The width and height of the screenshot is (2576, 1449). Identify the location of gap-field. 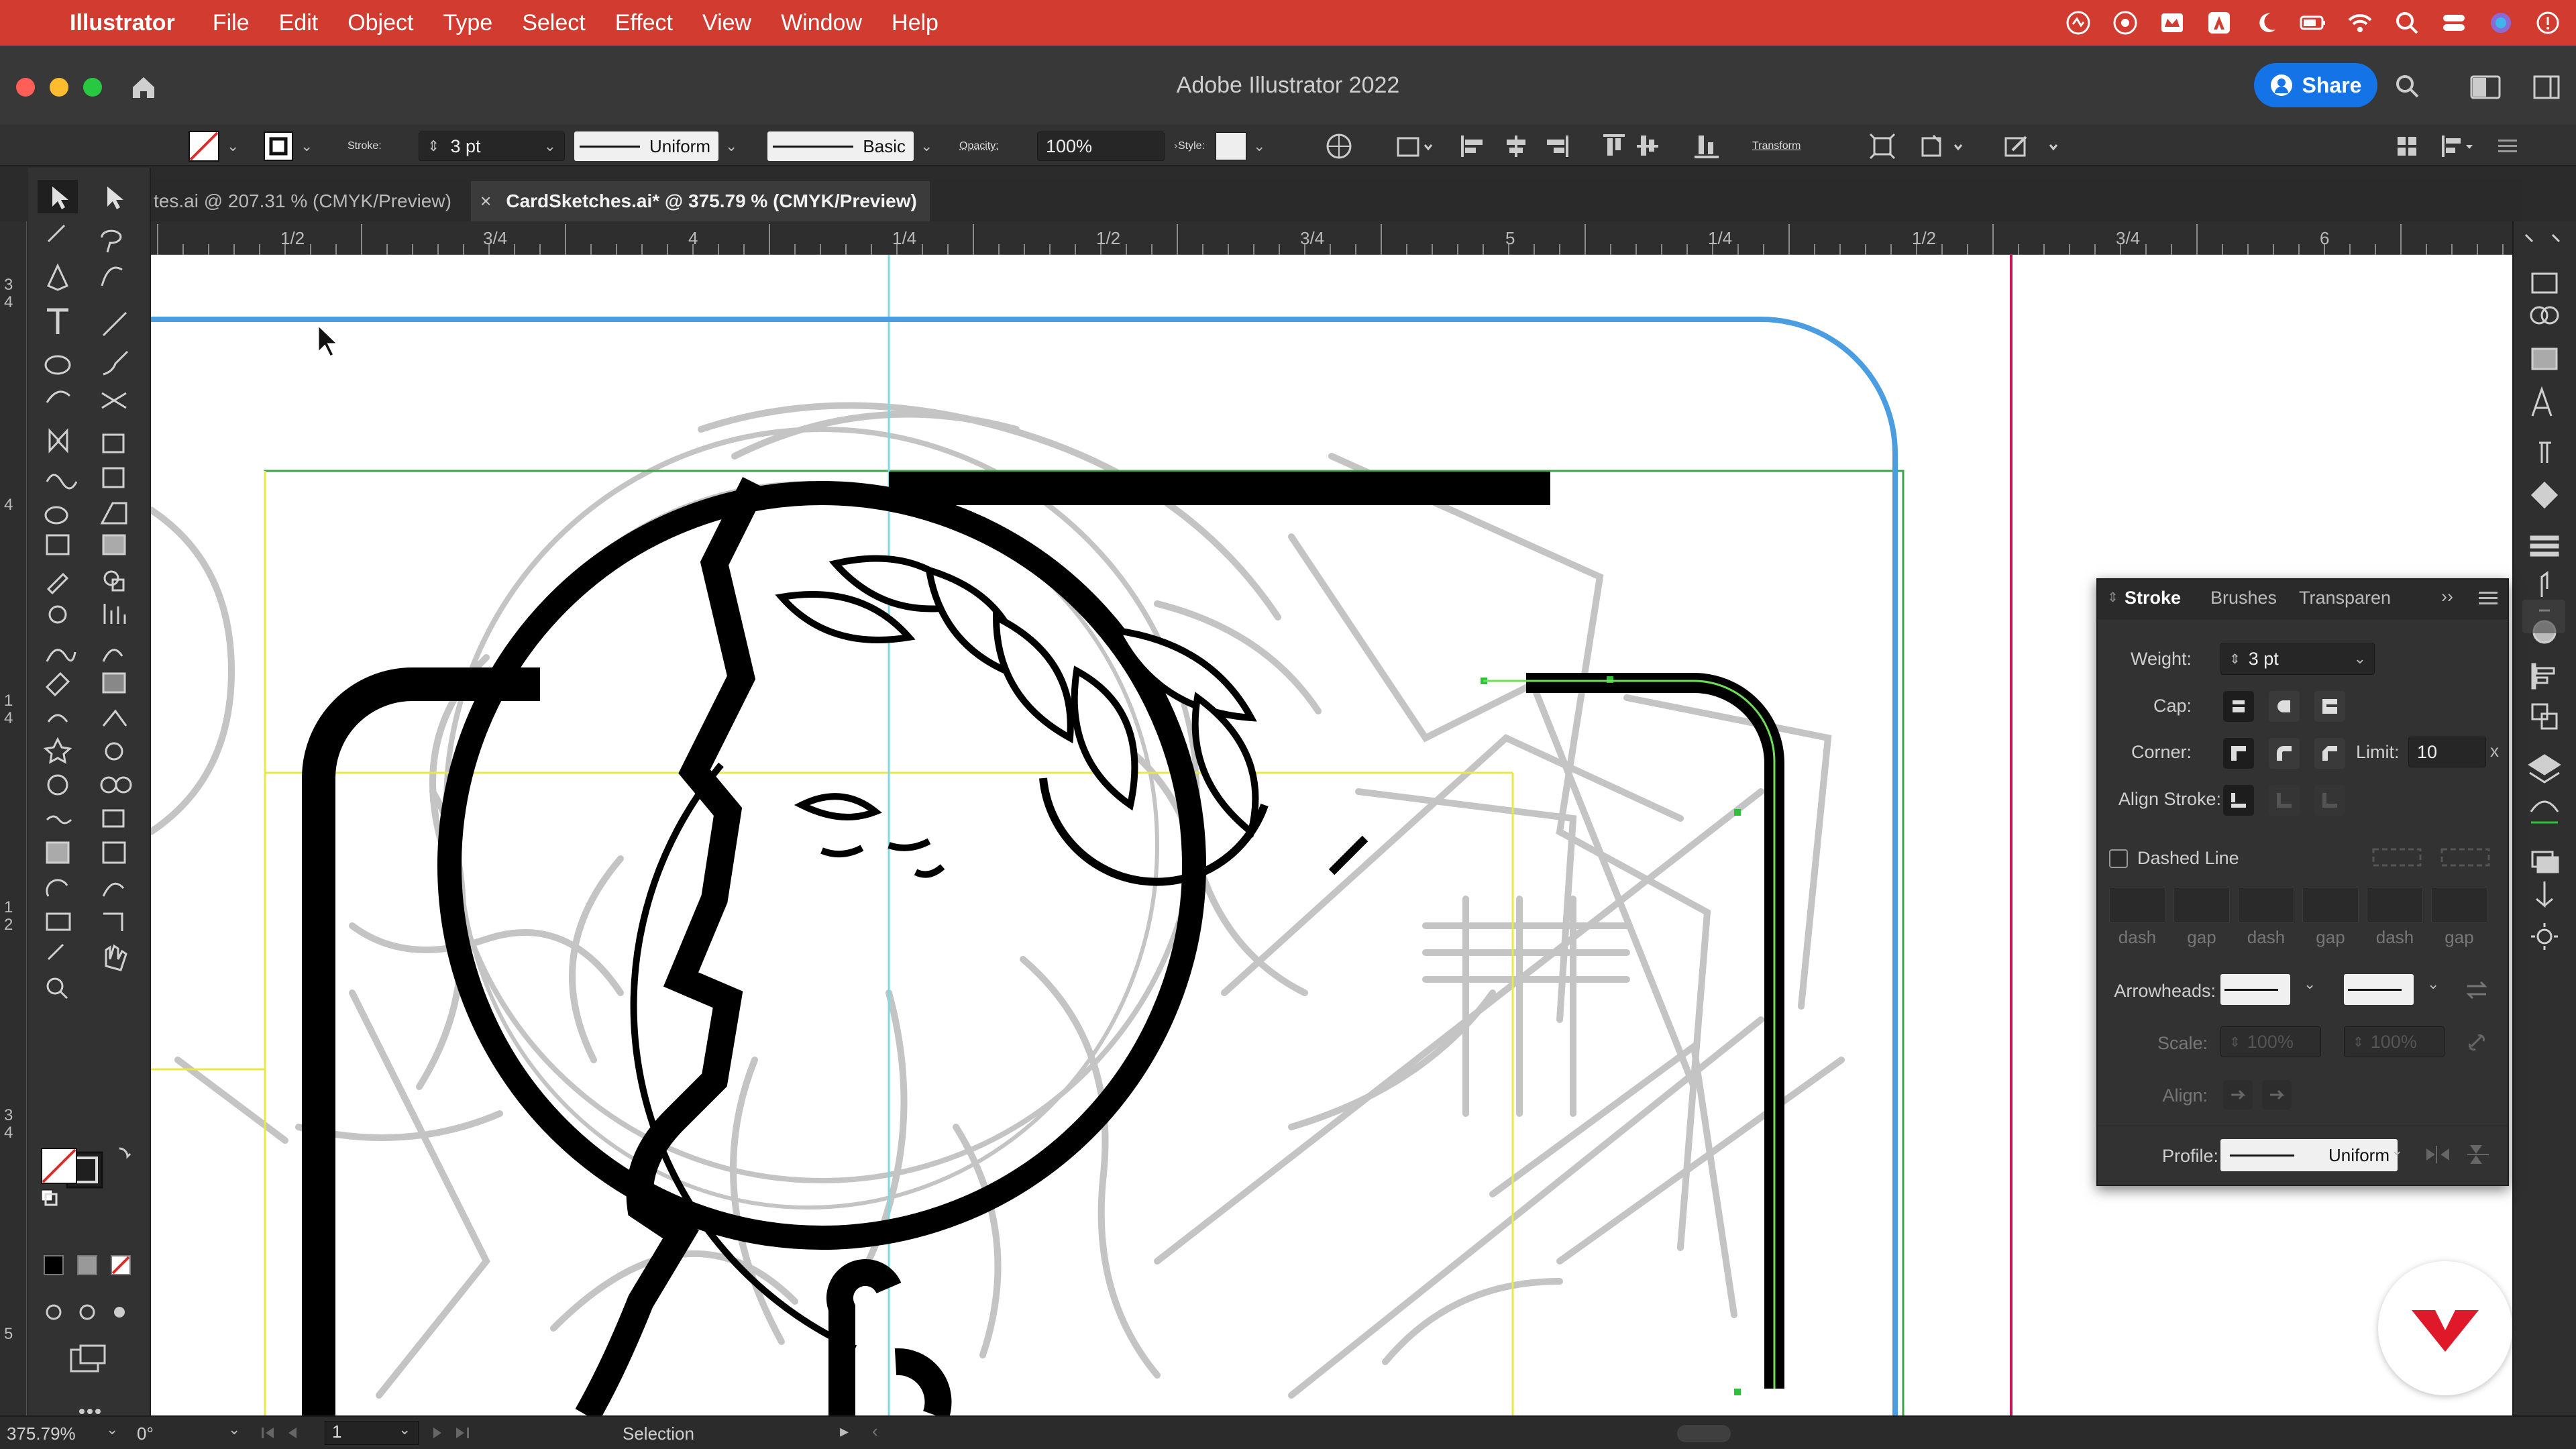
(2202, 905).